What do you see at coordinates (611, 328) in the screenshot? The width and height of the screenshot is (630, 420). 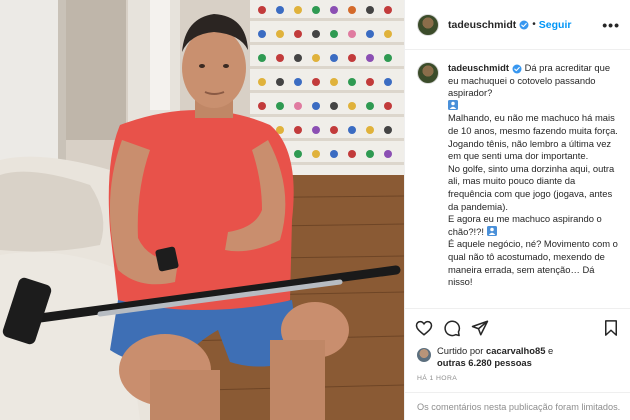 I see `bookmark-icon` at bounding box center [611, 328].